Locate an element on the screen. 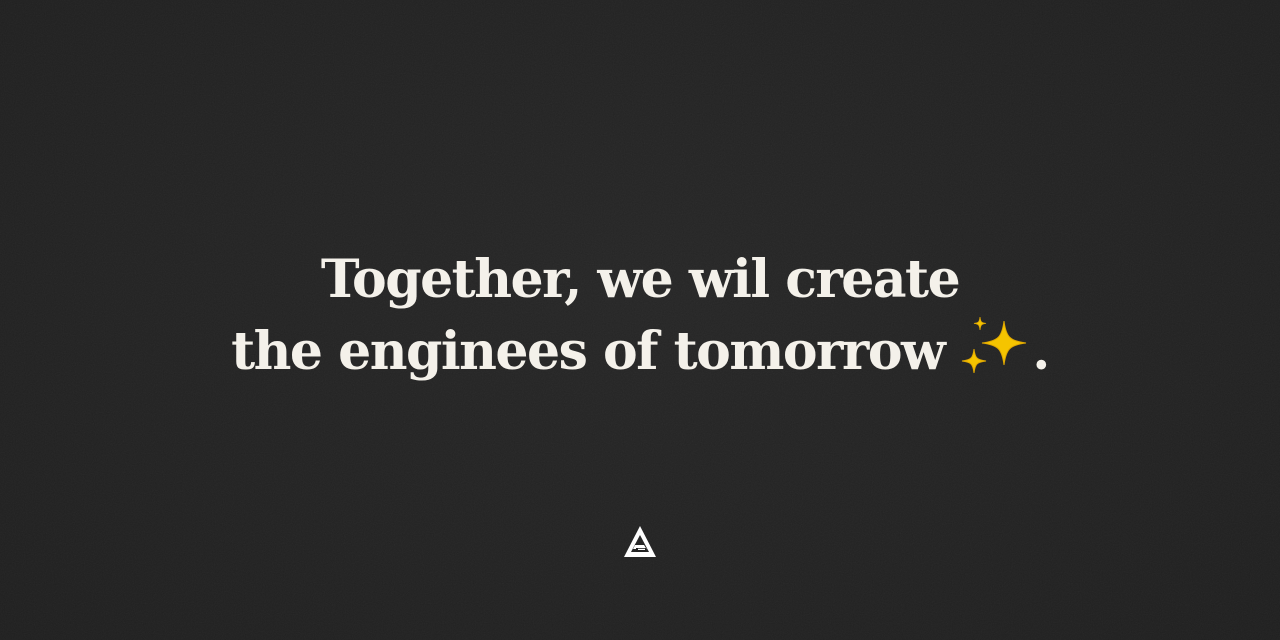  headline-line-2: the enginees of tomorrow . is located at coordinates (640, 351).